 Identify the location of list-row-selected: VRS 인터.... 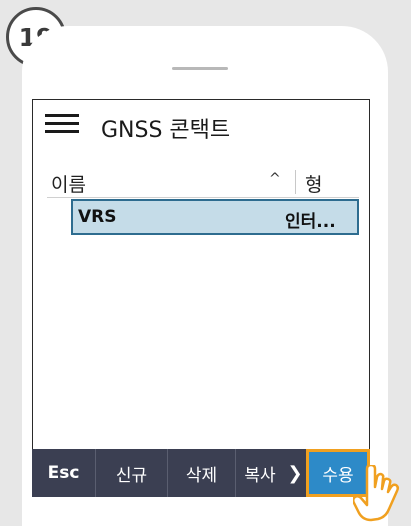
(215, 217).